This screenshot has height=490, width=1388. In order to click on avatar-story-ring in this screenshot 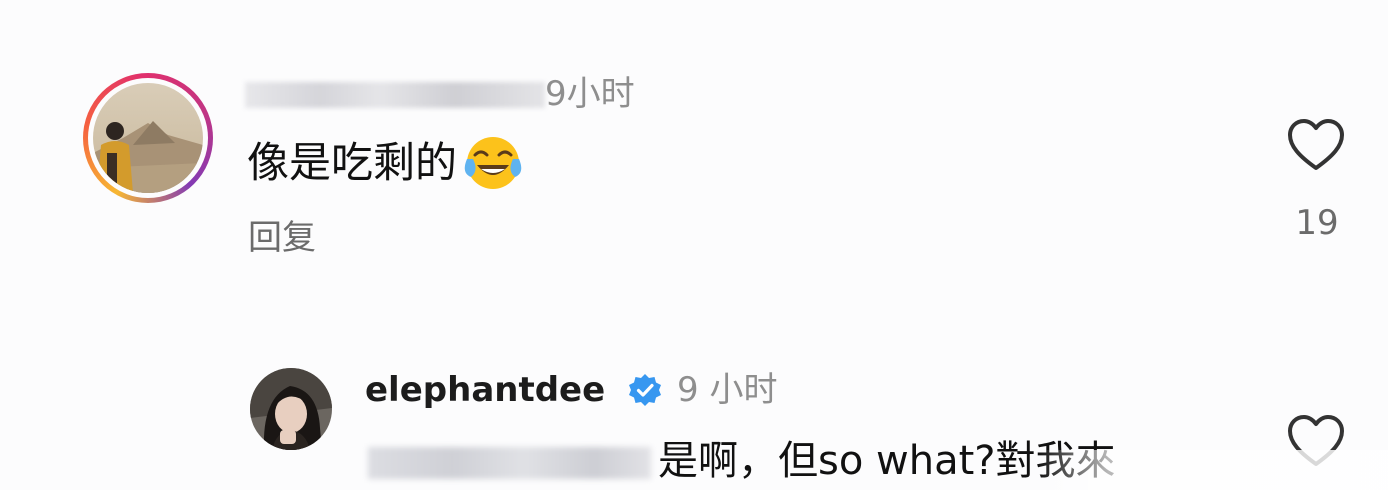, I will do `click(148, 138)`.